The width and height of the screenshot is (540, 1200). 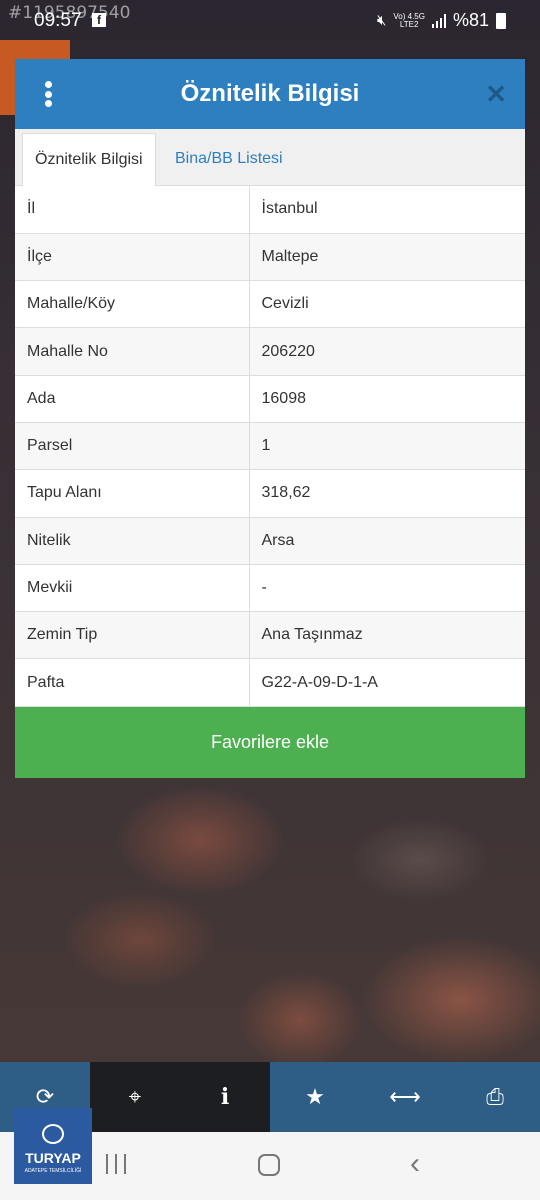 I want to click on network-type: Vo) 4.5G LTE2, so click(x=409, y=20).